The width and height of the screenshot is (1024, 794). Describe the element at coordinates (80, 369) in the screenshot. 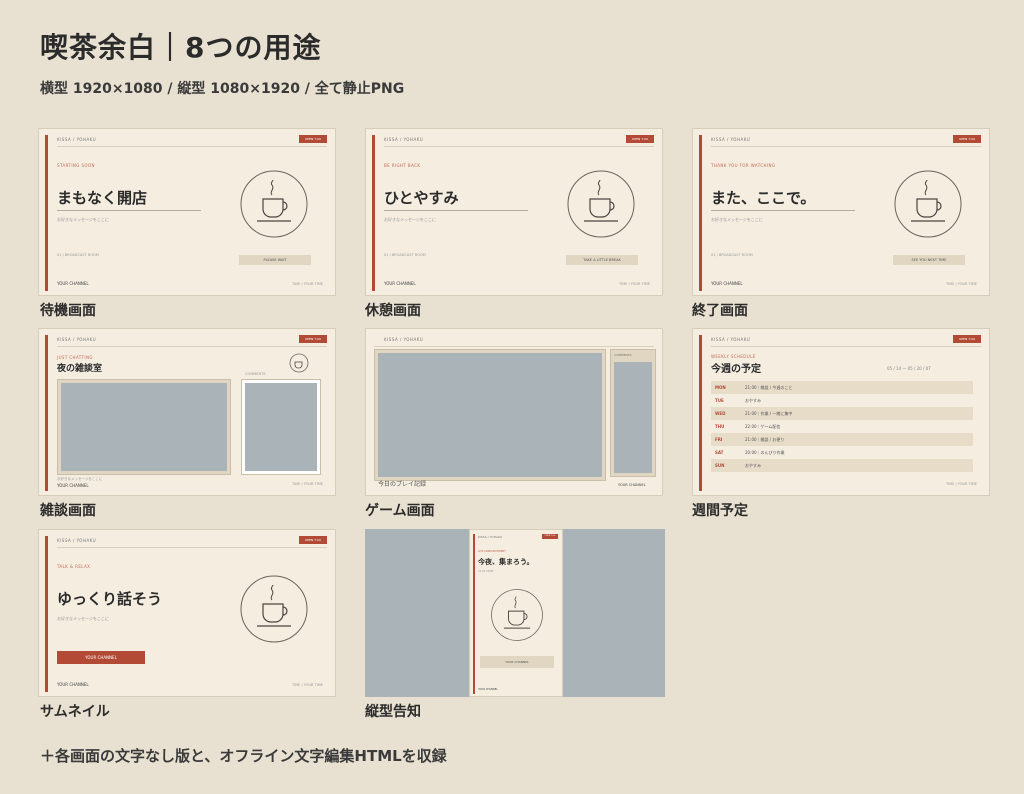

I see `screen-title: 夜の雑談室` at that location.